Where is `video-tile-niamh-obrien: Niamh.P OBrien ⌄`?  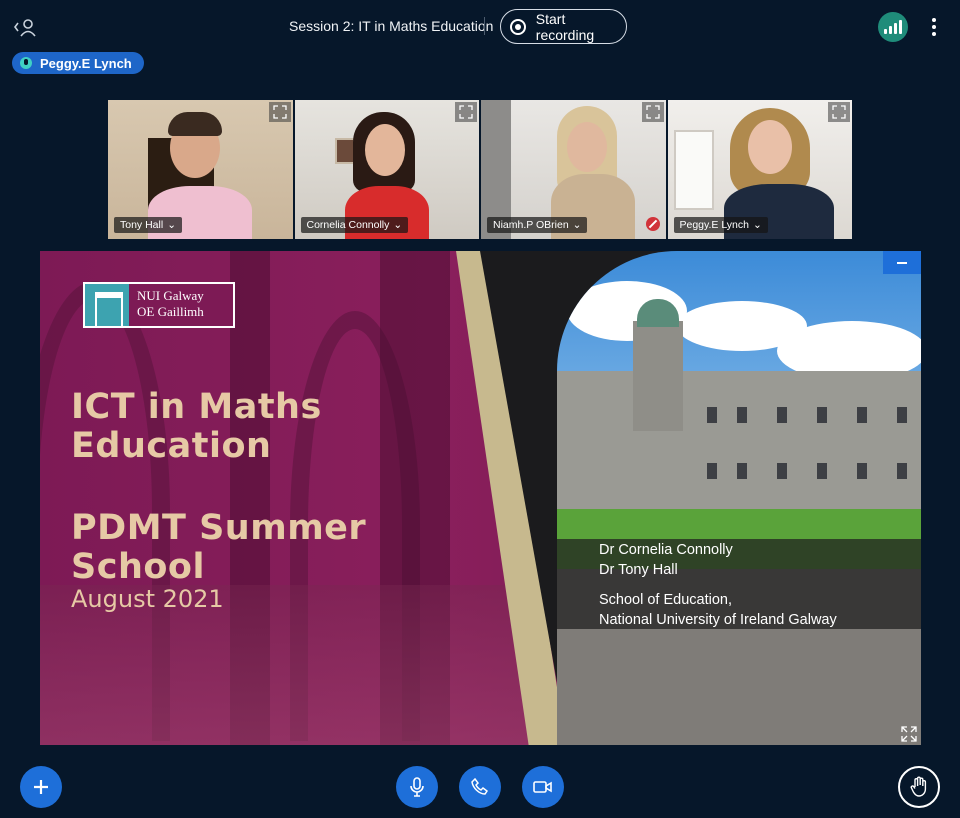
video-tile-niamh-obrien: Niamh.P OBrien ⌄ is located at coordinates (573, 169).